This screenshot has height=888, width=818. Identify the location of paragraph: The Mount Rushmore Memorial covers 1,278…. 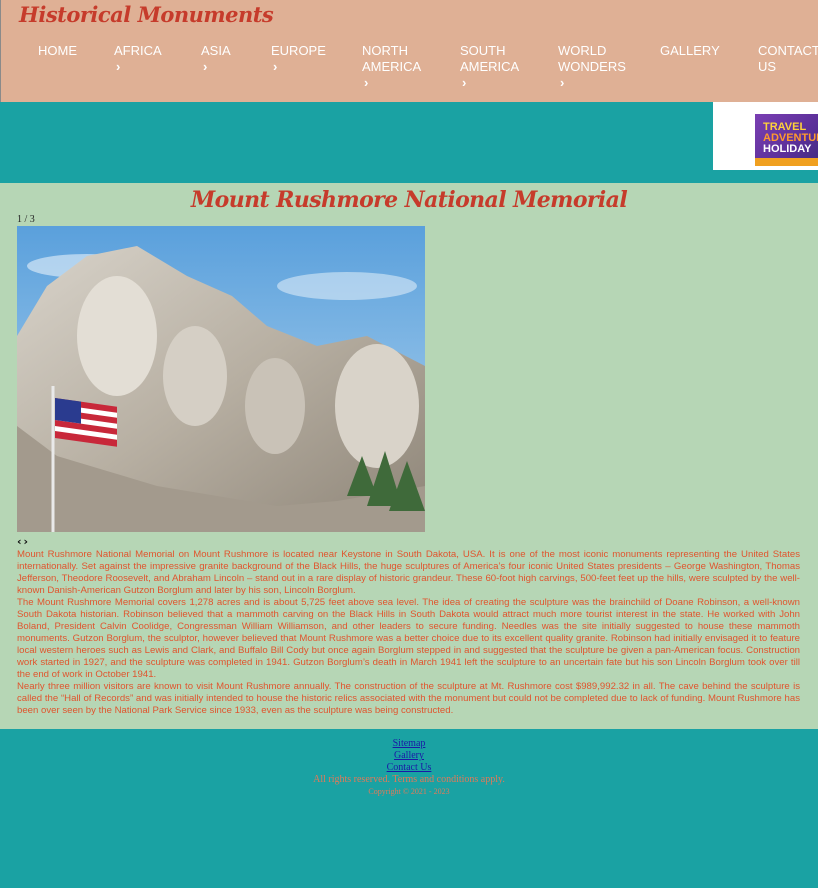
(408, 638).